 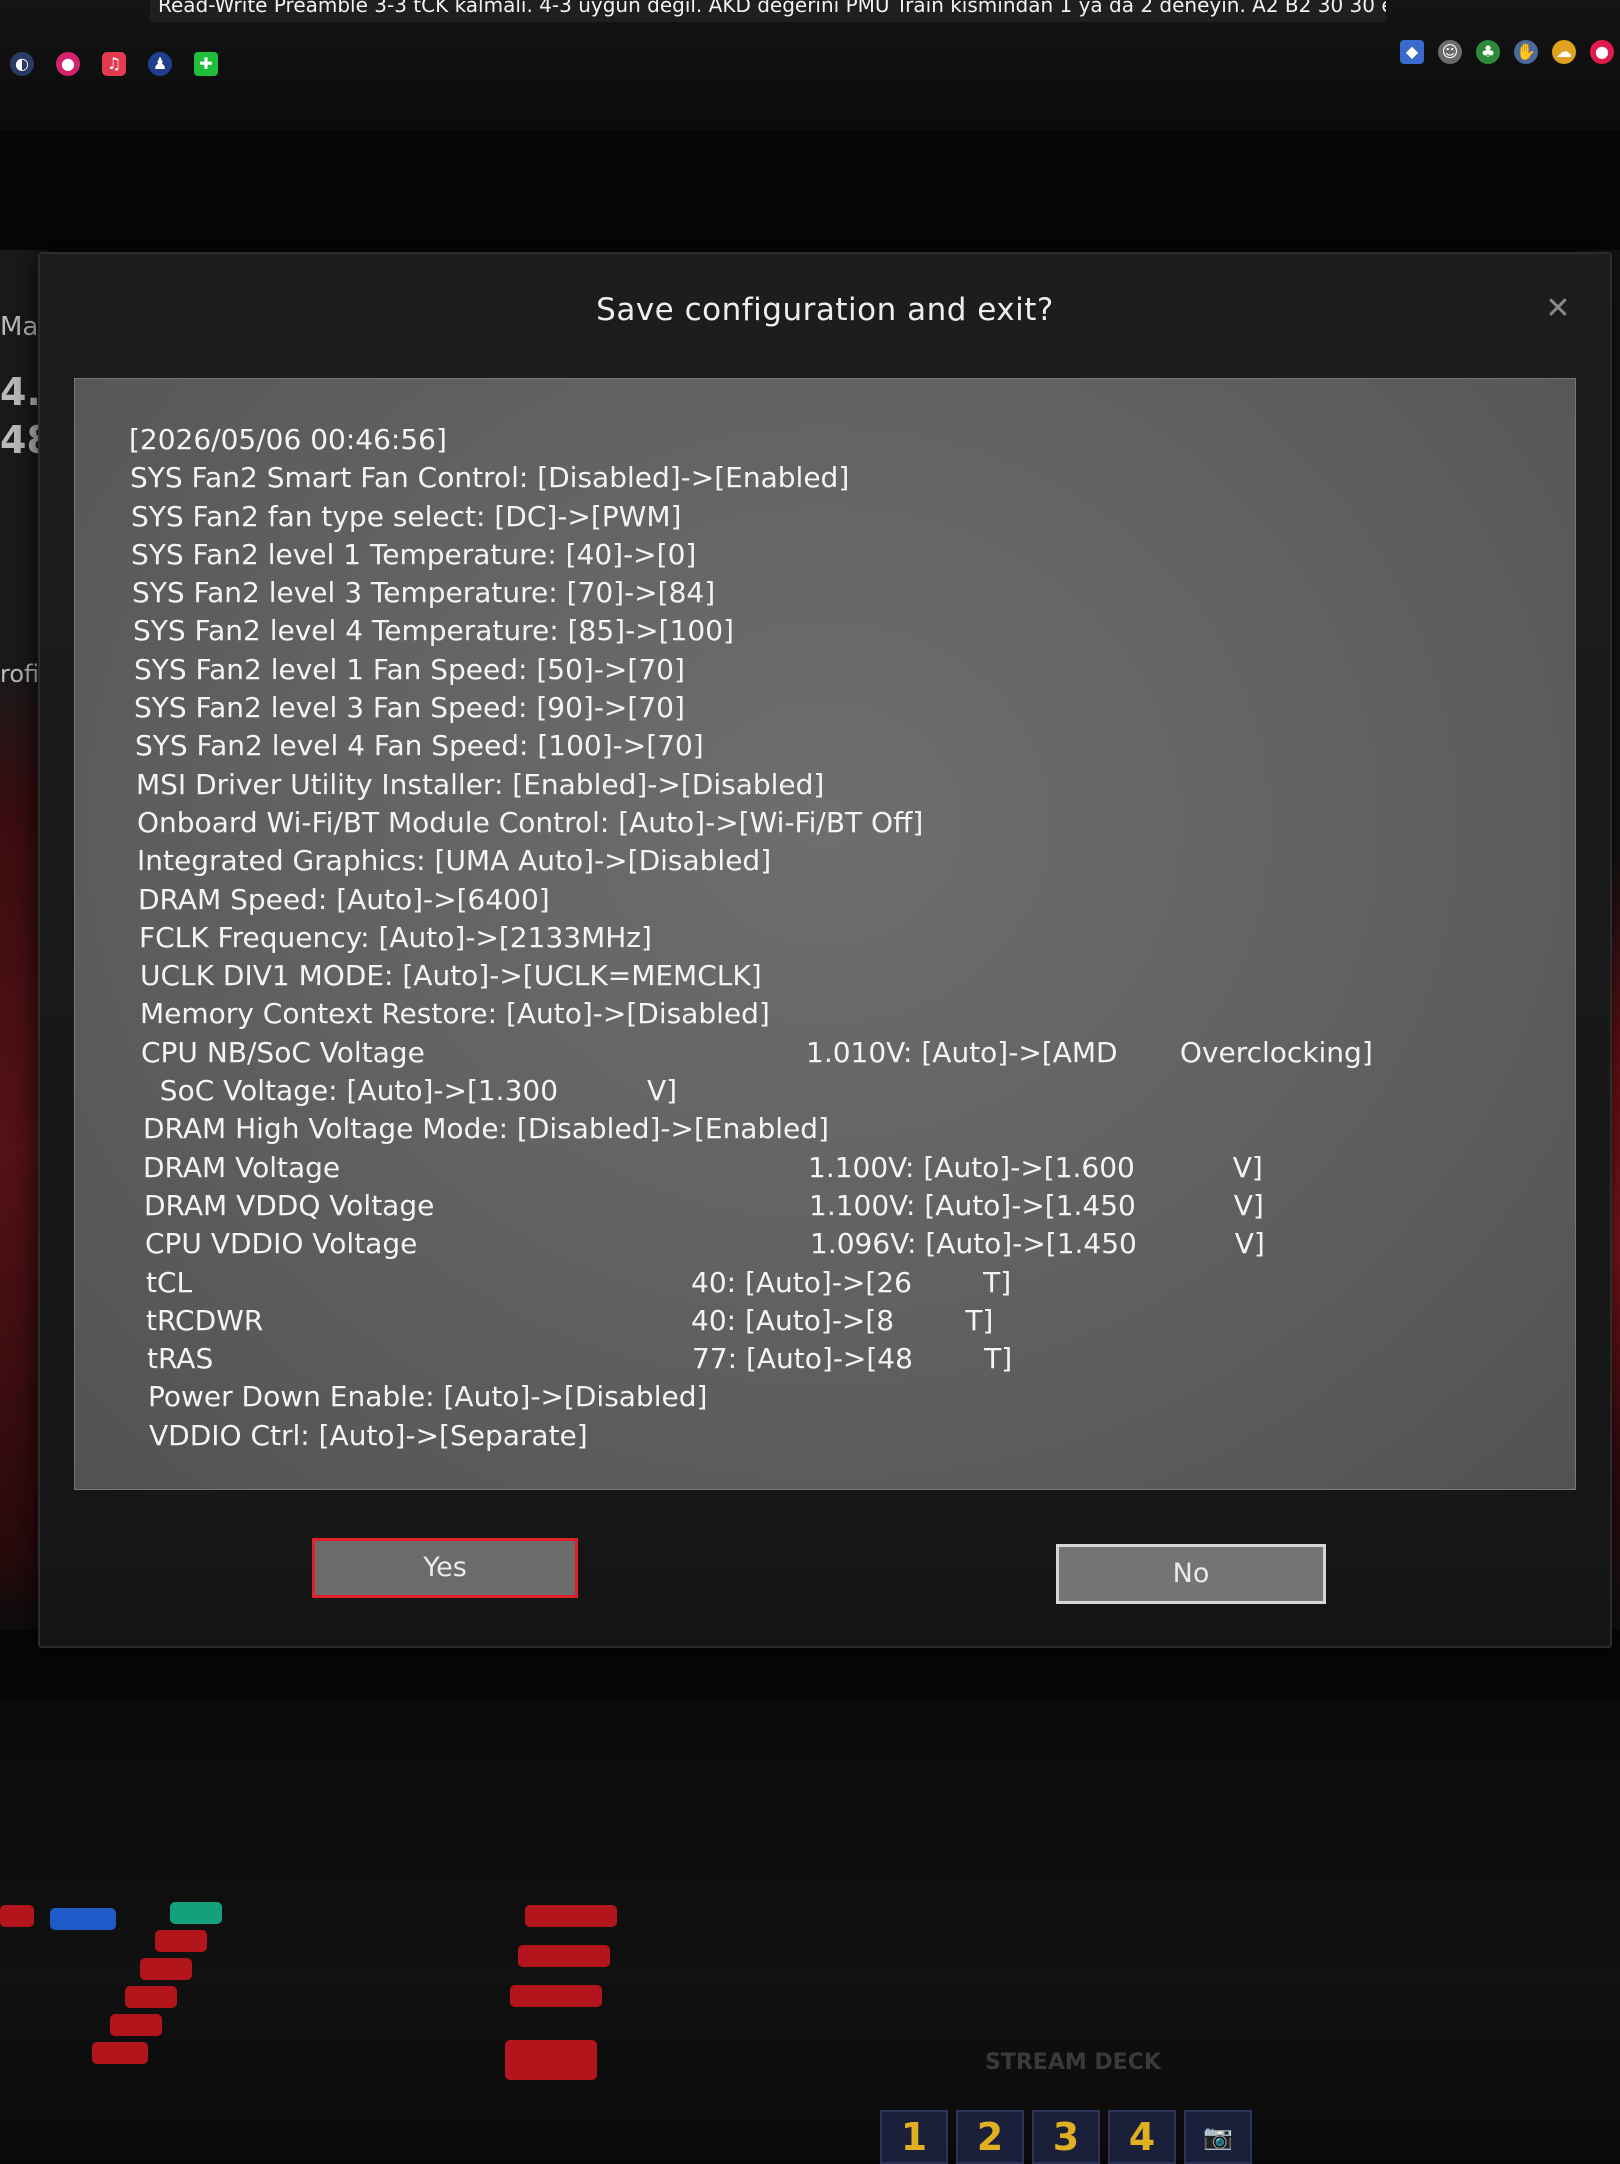 I want to click on game-icon: ✚, so click(x=206, y=64).